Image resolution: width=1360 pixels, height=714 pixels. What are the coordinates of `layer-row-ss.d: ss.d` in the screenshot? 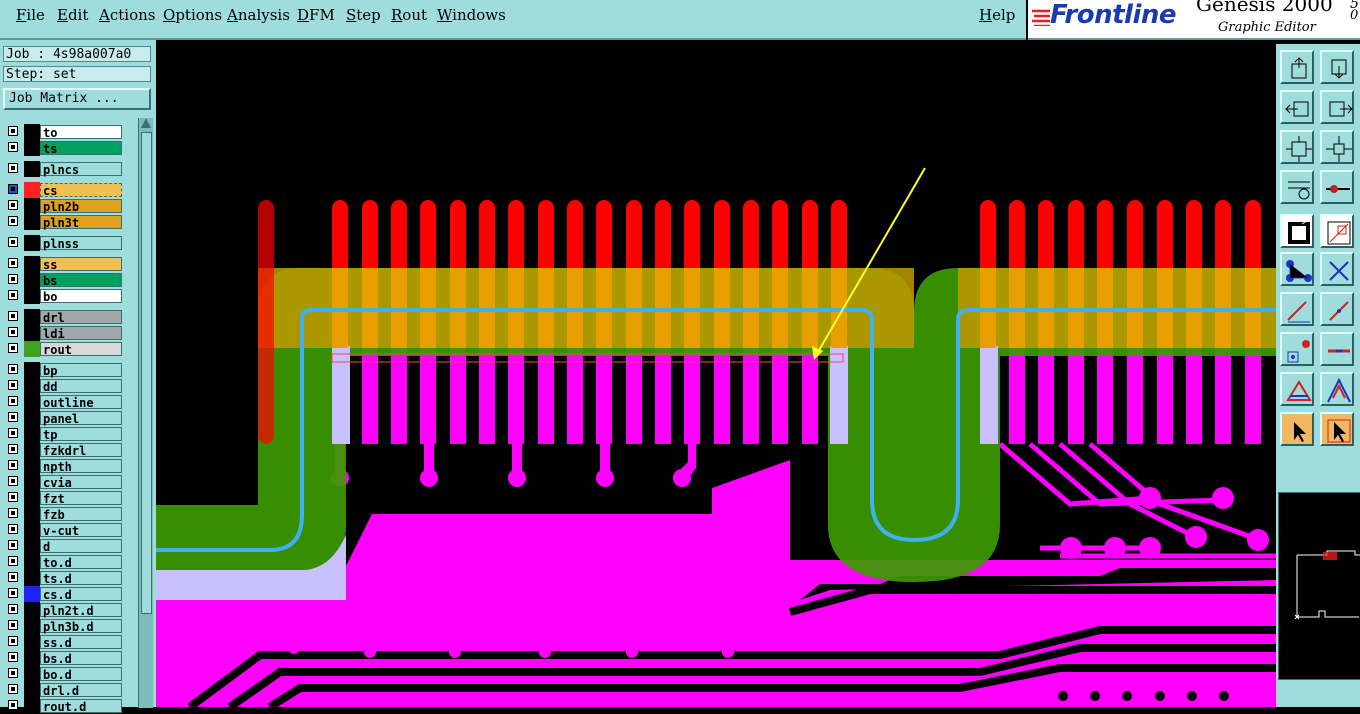 It's located at (66, 642).